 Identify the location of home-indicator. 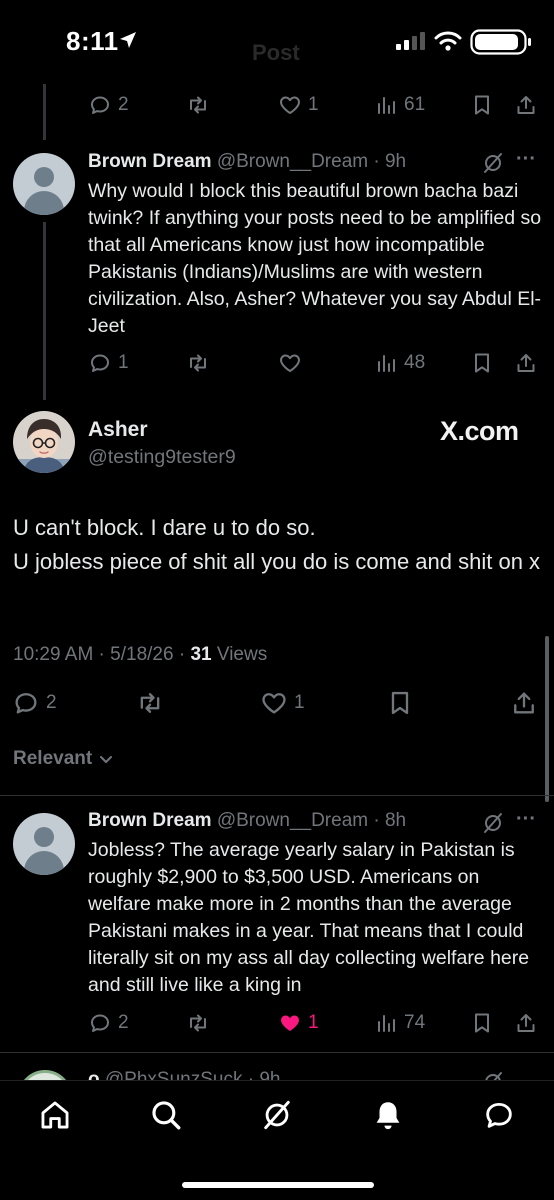
(278, 1185).